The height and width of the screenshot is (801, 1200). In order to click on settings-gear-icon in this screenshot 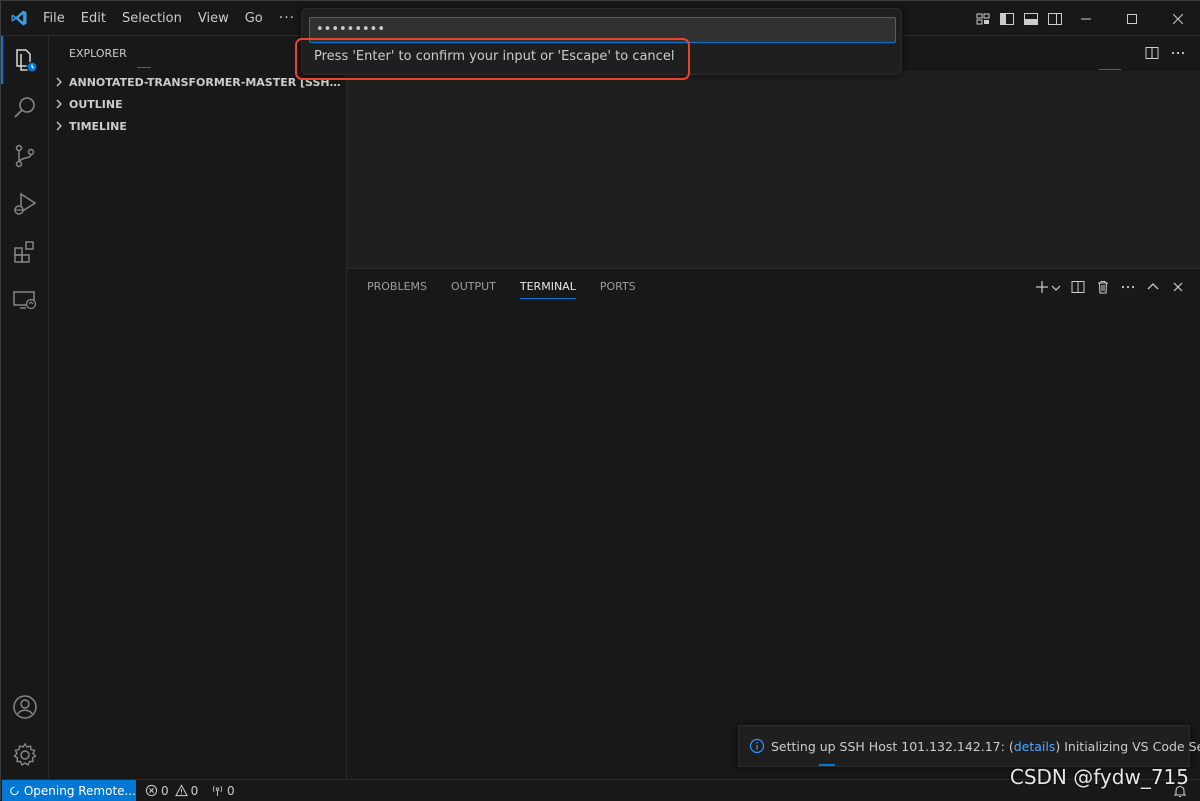, I will do `click(25, 755)`.